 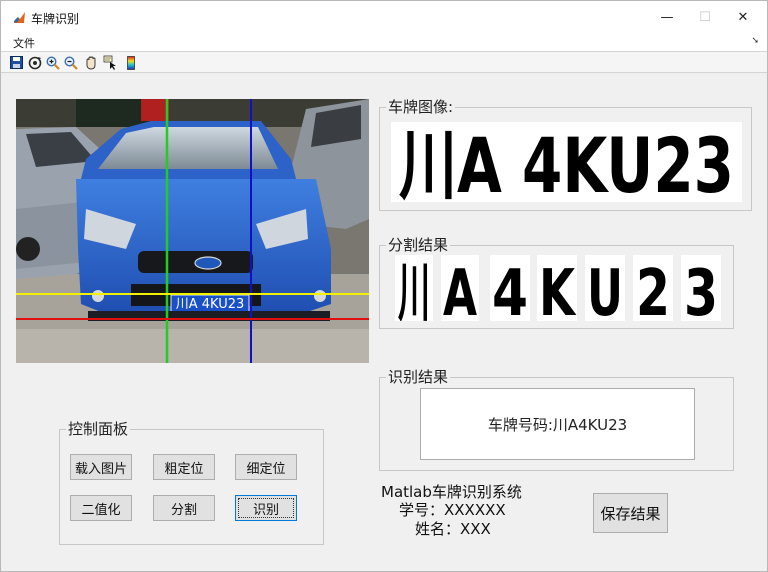 I want to click on save-icon, so click(x=16, y=62).